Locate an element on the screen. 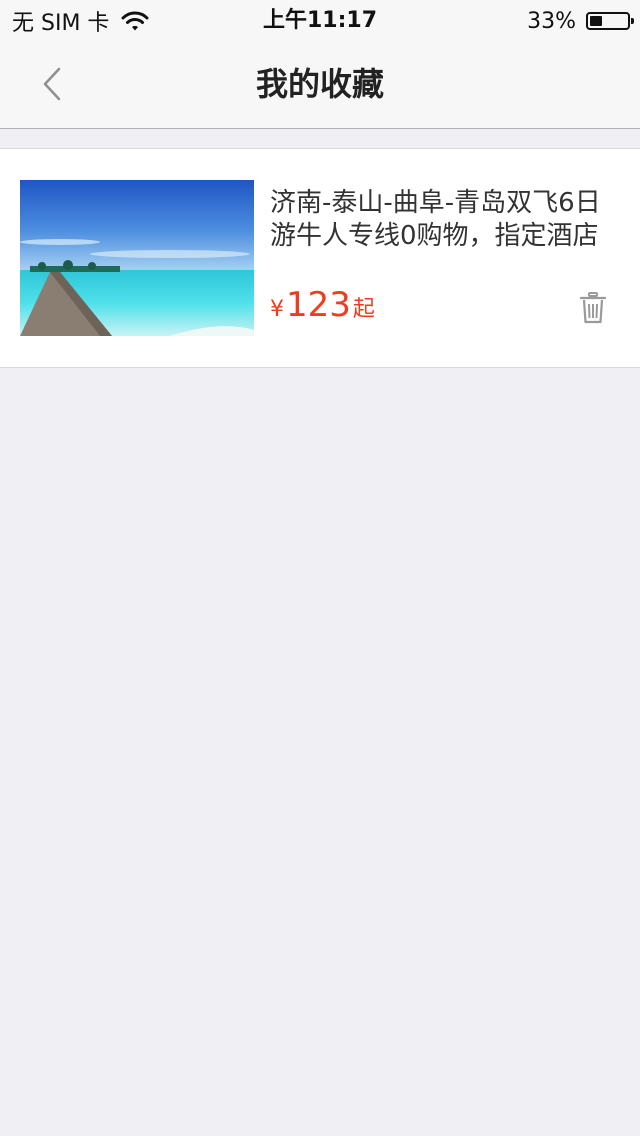 This screenshot has width=640, height=1136. nav-bar: 我的收藏 is located at coordinates (320, 84).